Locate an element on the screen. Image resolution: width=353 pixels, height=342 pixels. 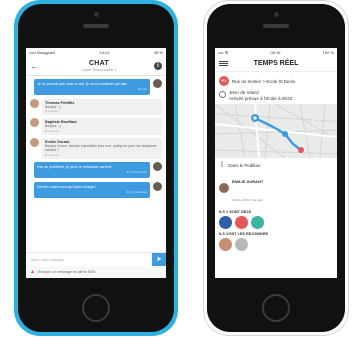
walking-icon: 🚶 is located at coordinates (222, 165).